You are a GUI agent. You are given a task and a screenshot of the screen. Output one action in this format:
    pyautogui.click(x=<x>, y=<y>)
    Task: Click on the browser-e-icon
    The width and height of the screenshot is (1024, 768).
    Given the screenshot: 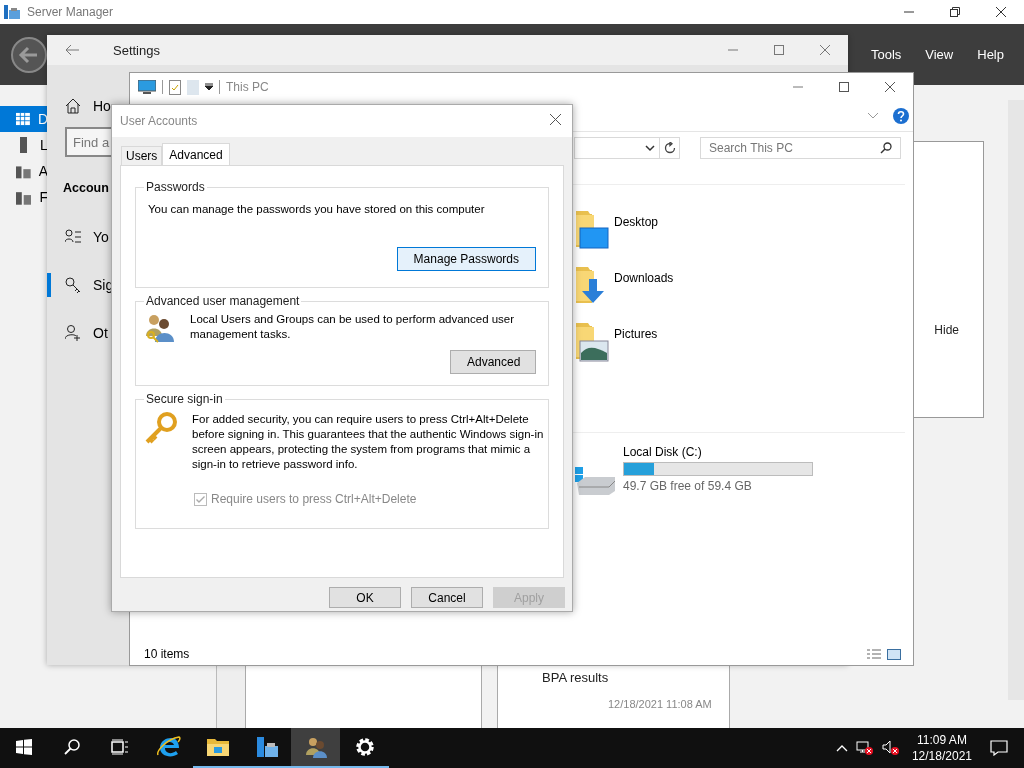 What is the action you would take?
    pyautogui.click(x=168, y=747)
    